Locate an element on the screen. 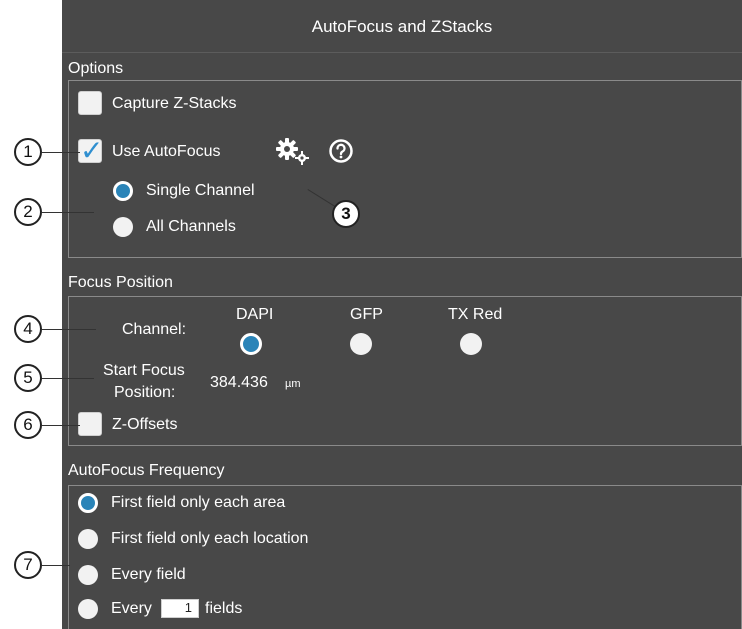  channel-header-gfp: GFP is located at coordinates (366, 314).